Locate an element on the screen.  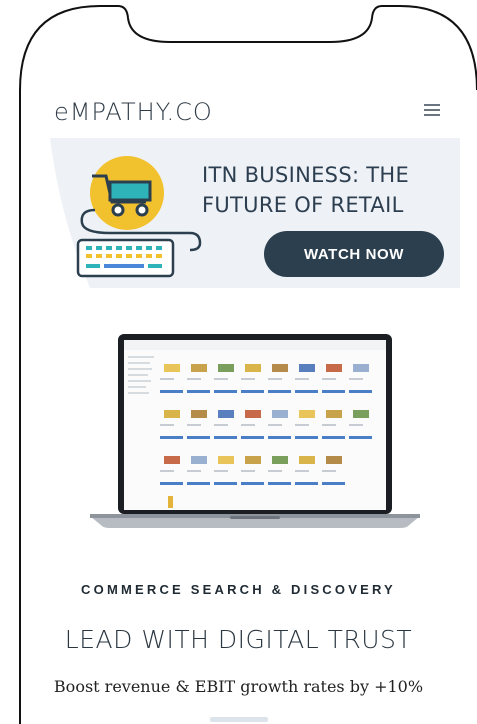
section-eyebrow: COMMERCE SEARCH & DISCOVERY is located at coordinates (238, 589).